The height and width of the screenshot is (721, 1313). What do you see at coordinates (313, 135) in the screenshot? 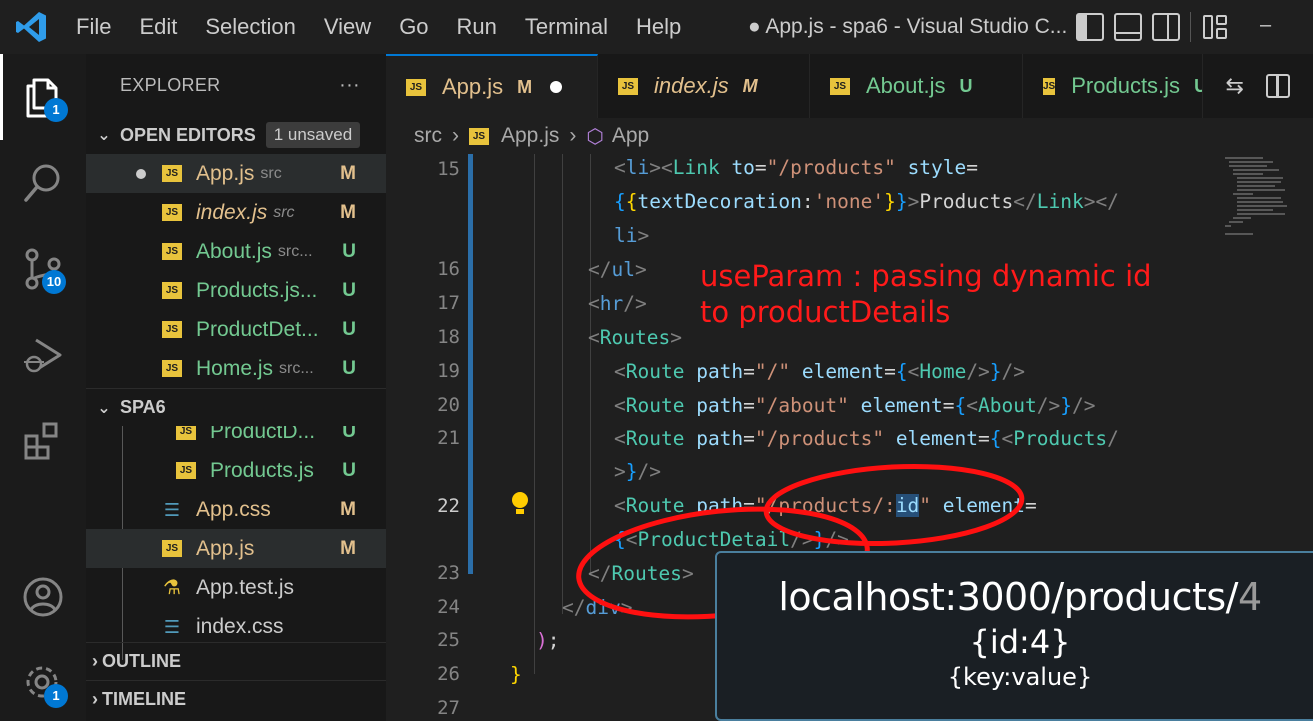
I see `unsaved-badge: 1 unsaved` at bounding box center [313, 135].